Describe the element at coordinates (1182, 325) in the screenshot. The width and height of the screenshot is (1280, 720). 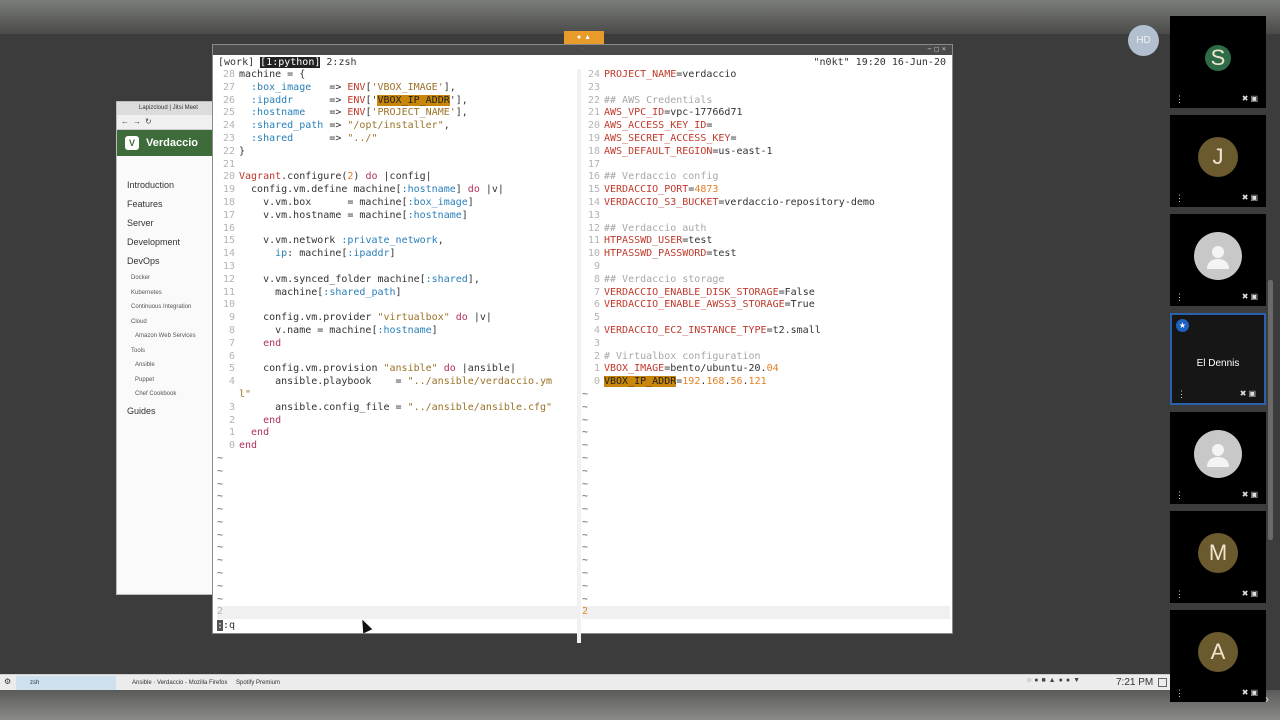
I see `moderator-icon: ★` at that location.